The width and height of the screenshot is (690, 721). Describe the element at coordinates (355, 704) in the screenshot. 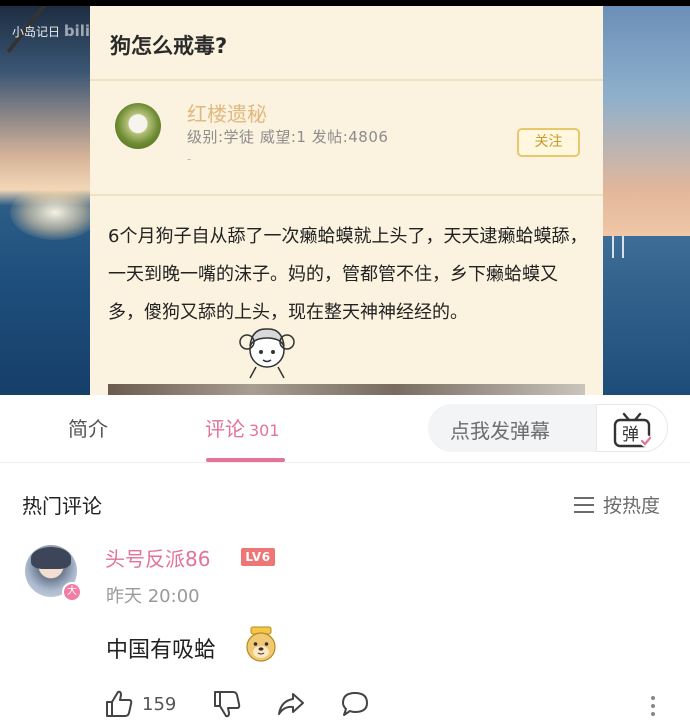

I see `reply-icon` at that location.